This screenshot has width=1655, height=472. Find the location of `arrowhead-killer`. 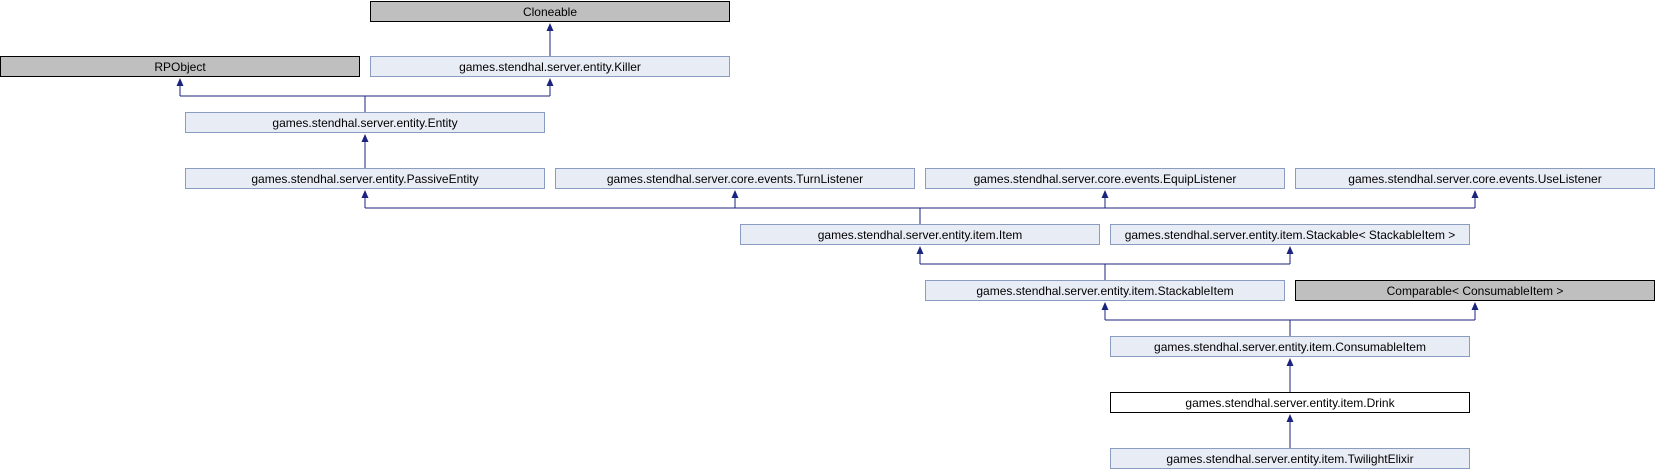

arrowhead-killer is located at coordinates (550, 82).